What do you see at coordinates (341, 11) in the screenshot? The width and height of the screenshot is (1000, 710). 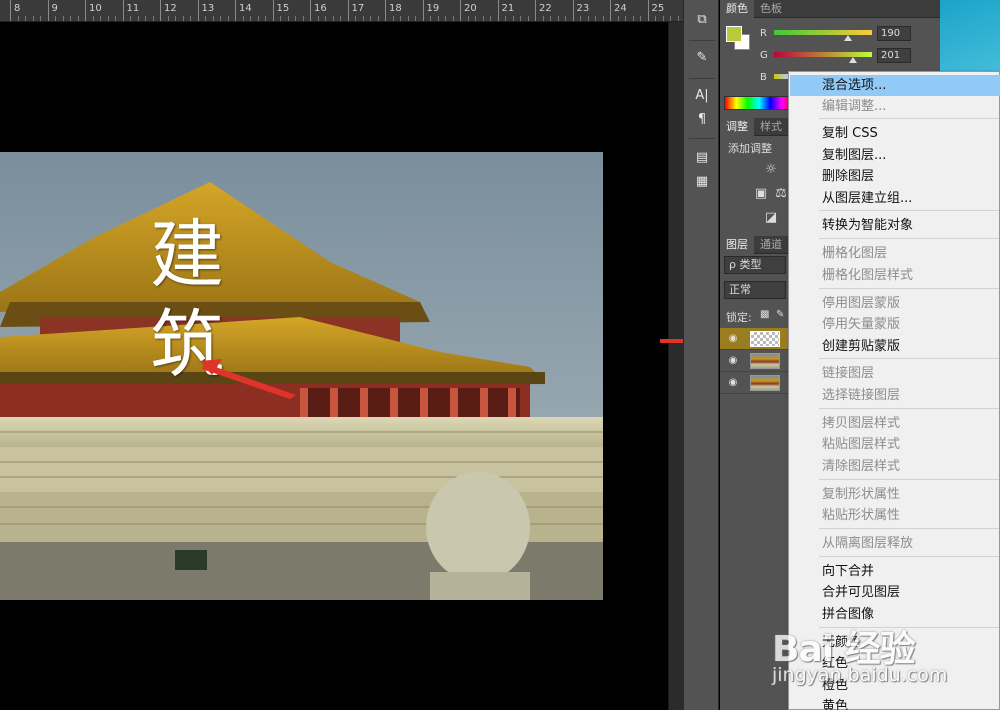 I see `horizontal-ruler: 8 9 10 11 12 13 14 15 16 17 18 19 20 21 22 23 24 25` at bounding box center [341, 11].